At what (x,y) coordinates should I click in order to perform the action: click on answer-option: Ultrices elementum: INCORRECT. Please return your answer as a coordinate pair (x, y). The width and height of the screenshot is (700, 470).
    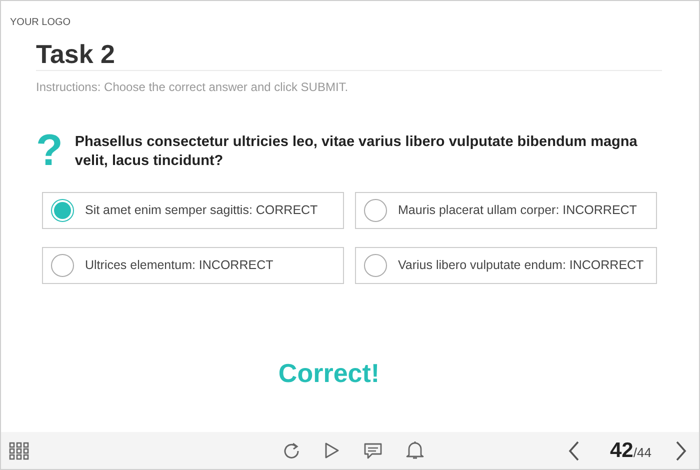
    Looking at the image, I should click on (193, 265).